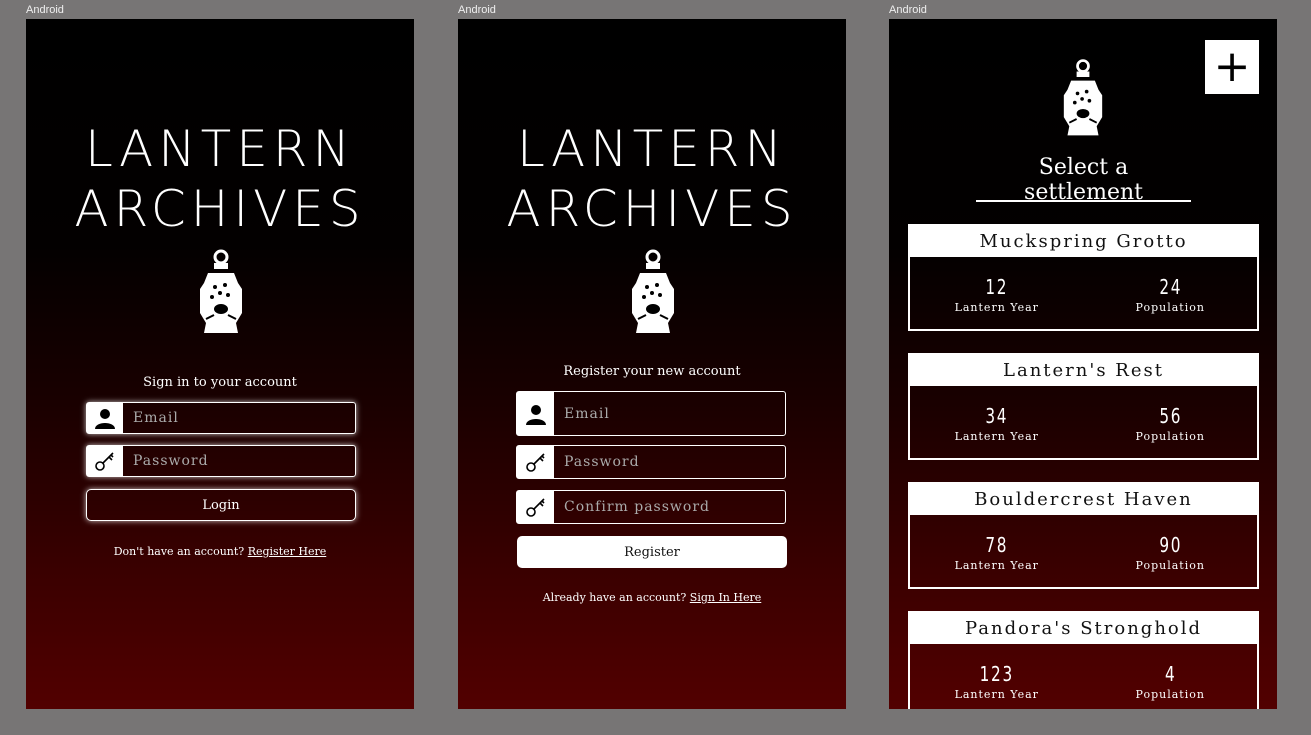 This screenshot has height=735, width=1311. Describe the element at coordinates (725, 597) in the screenshot. I see `signin-link: Sign In Here` at that location.